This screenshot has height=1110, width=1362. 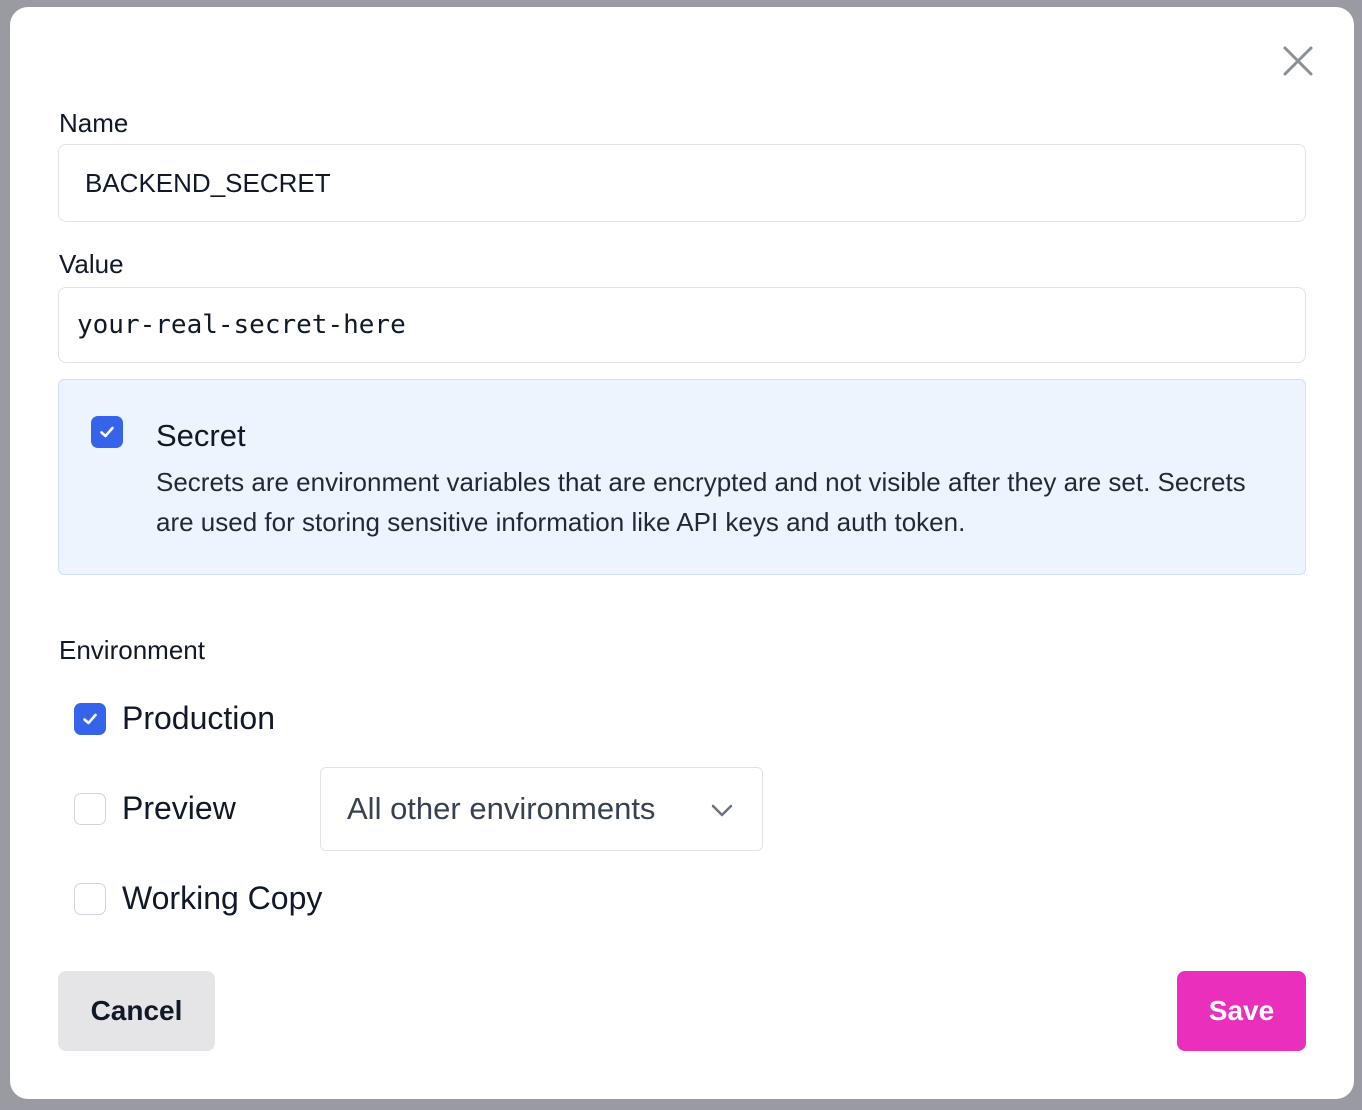 What do you see at coordinates (179, 808) in the screenshot?
I see `preview-label: Preview` at bounding box center [179, 808].